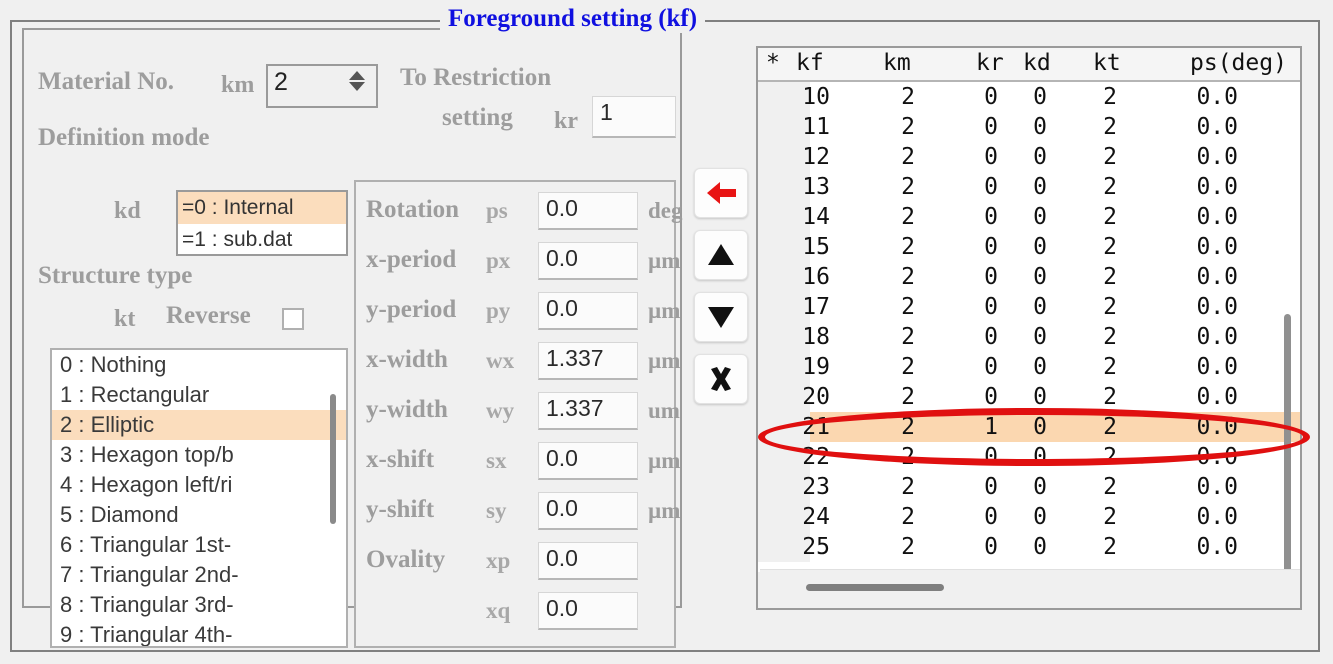 The width and height of the screenshot is (1333, 664). What do you see at coordinates (1029, 127) in the screenshot?
I see `table-row: 11 2 0 0 2 0.0` at bounding box center [1029, 127].